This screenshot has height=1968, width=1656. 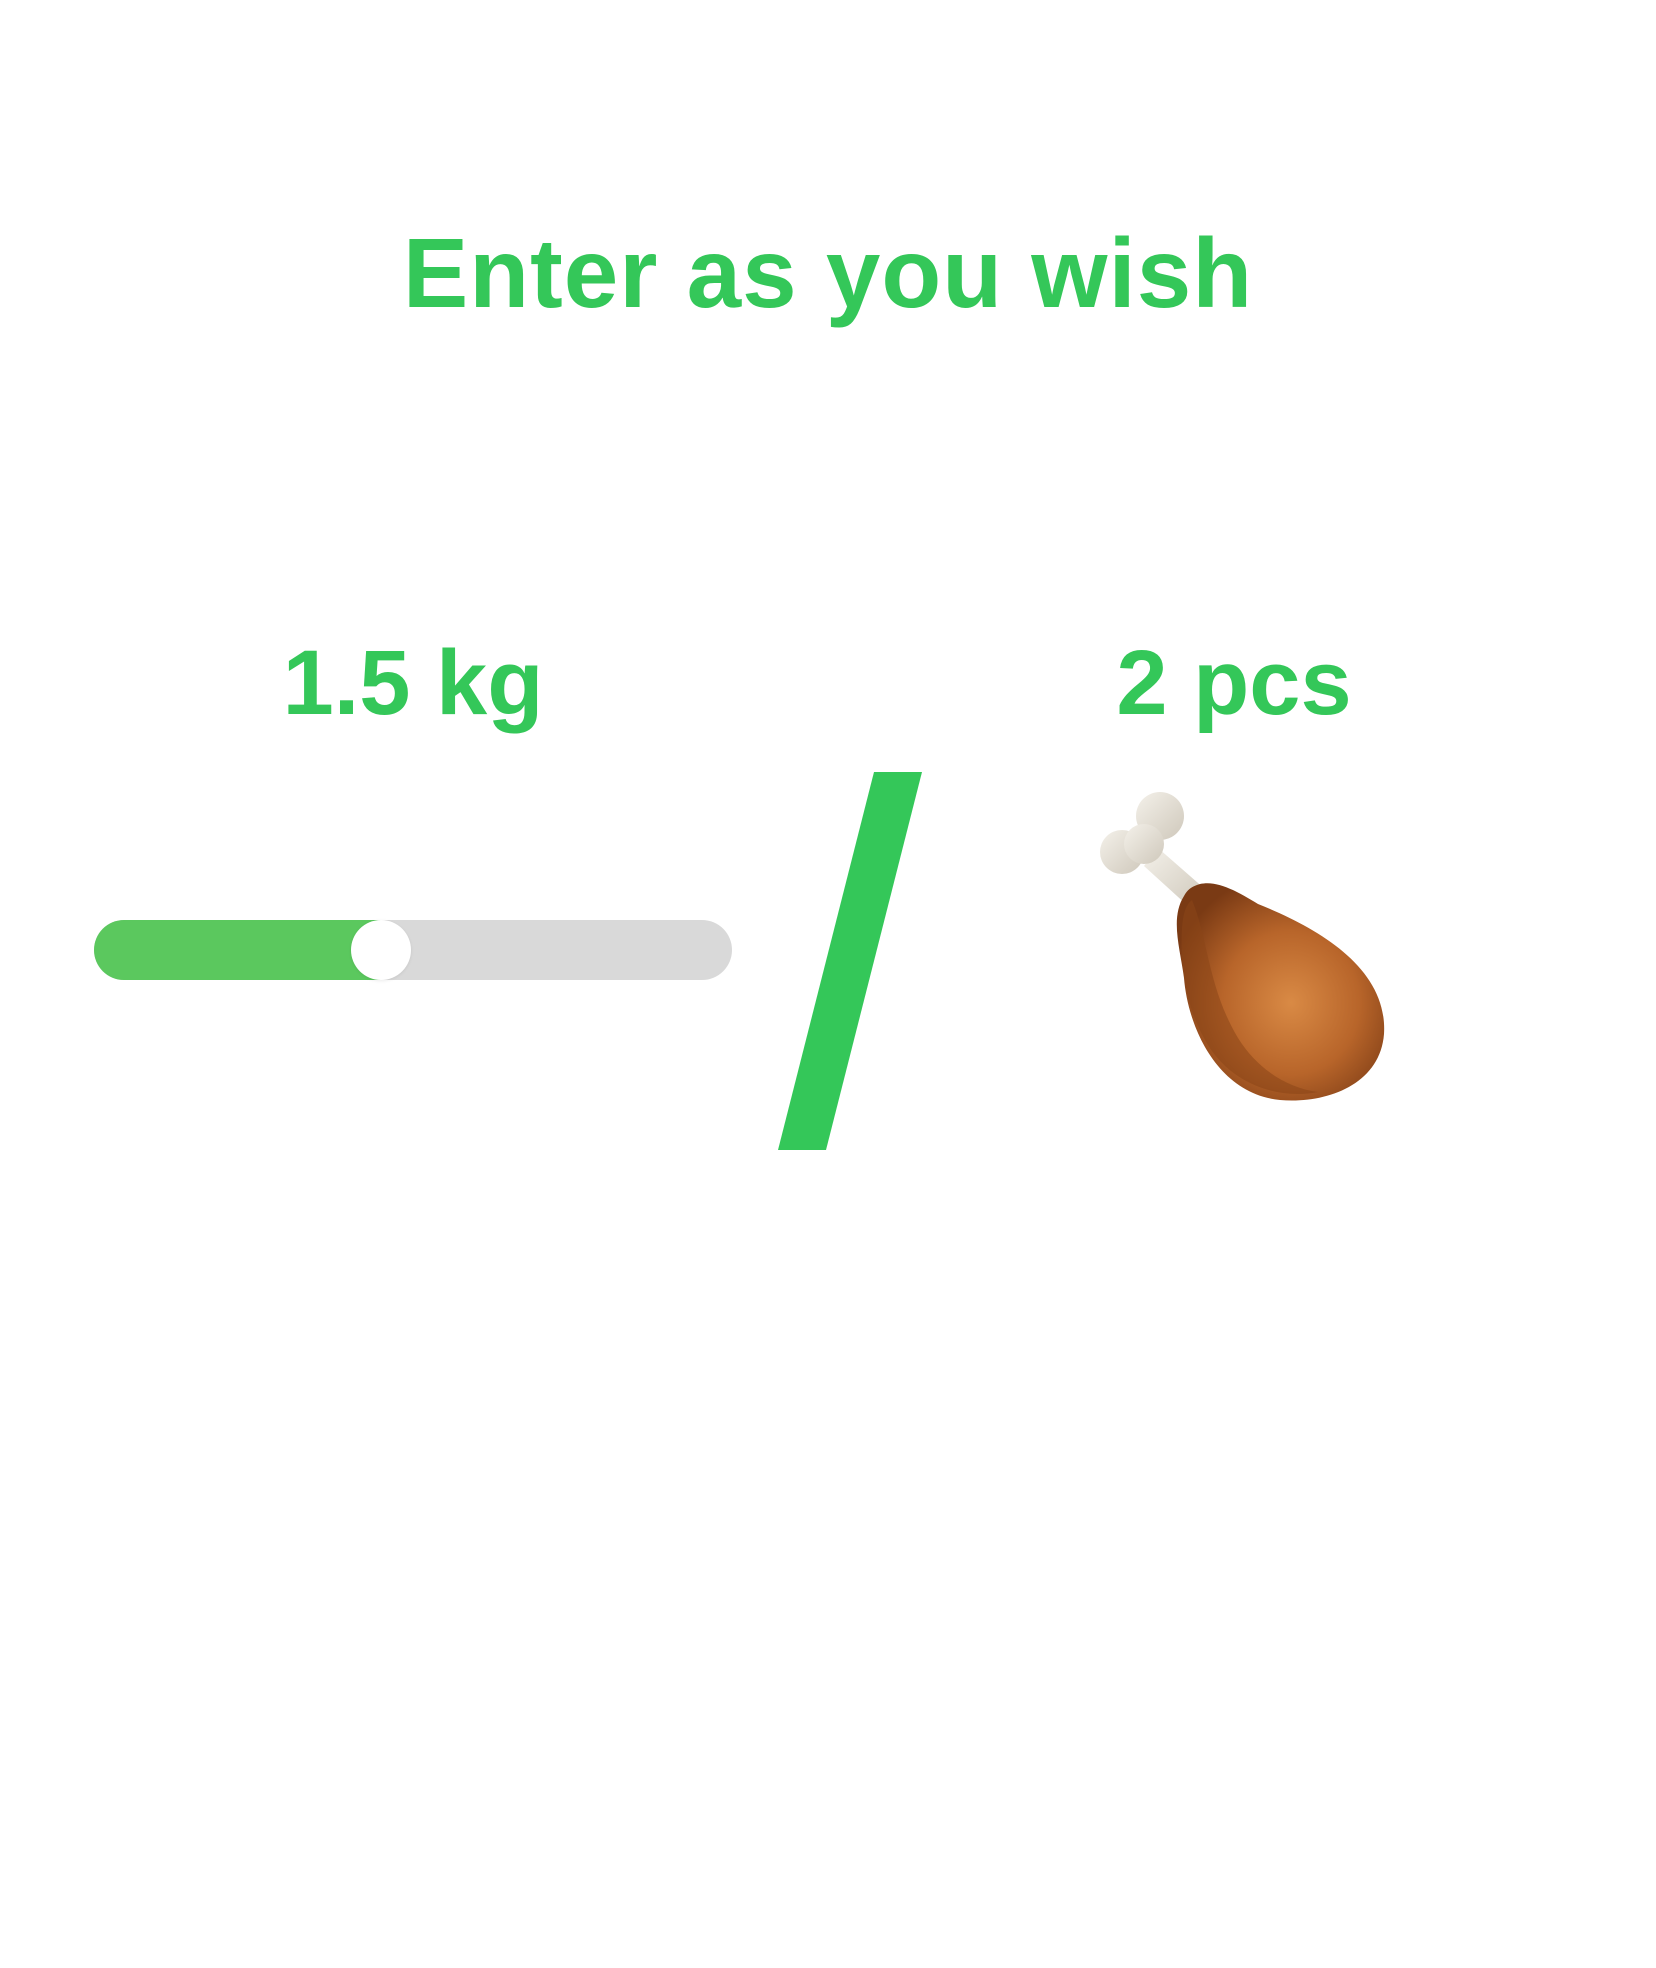 I want to click on pieces-value: 2 pcs, so click(x=1234, y=683).